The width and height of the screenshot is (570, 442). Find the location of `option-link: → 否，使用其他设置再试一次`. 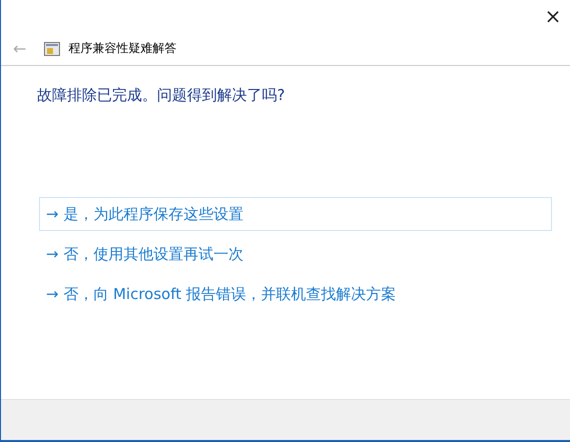

option-link: → 否，使用其他设置再试一次 is located at coordinates (295, 254).